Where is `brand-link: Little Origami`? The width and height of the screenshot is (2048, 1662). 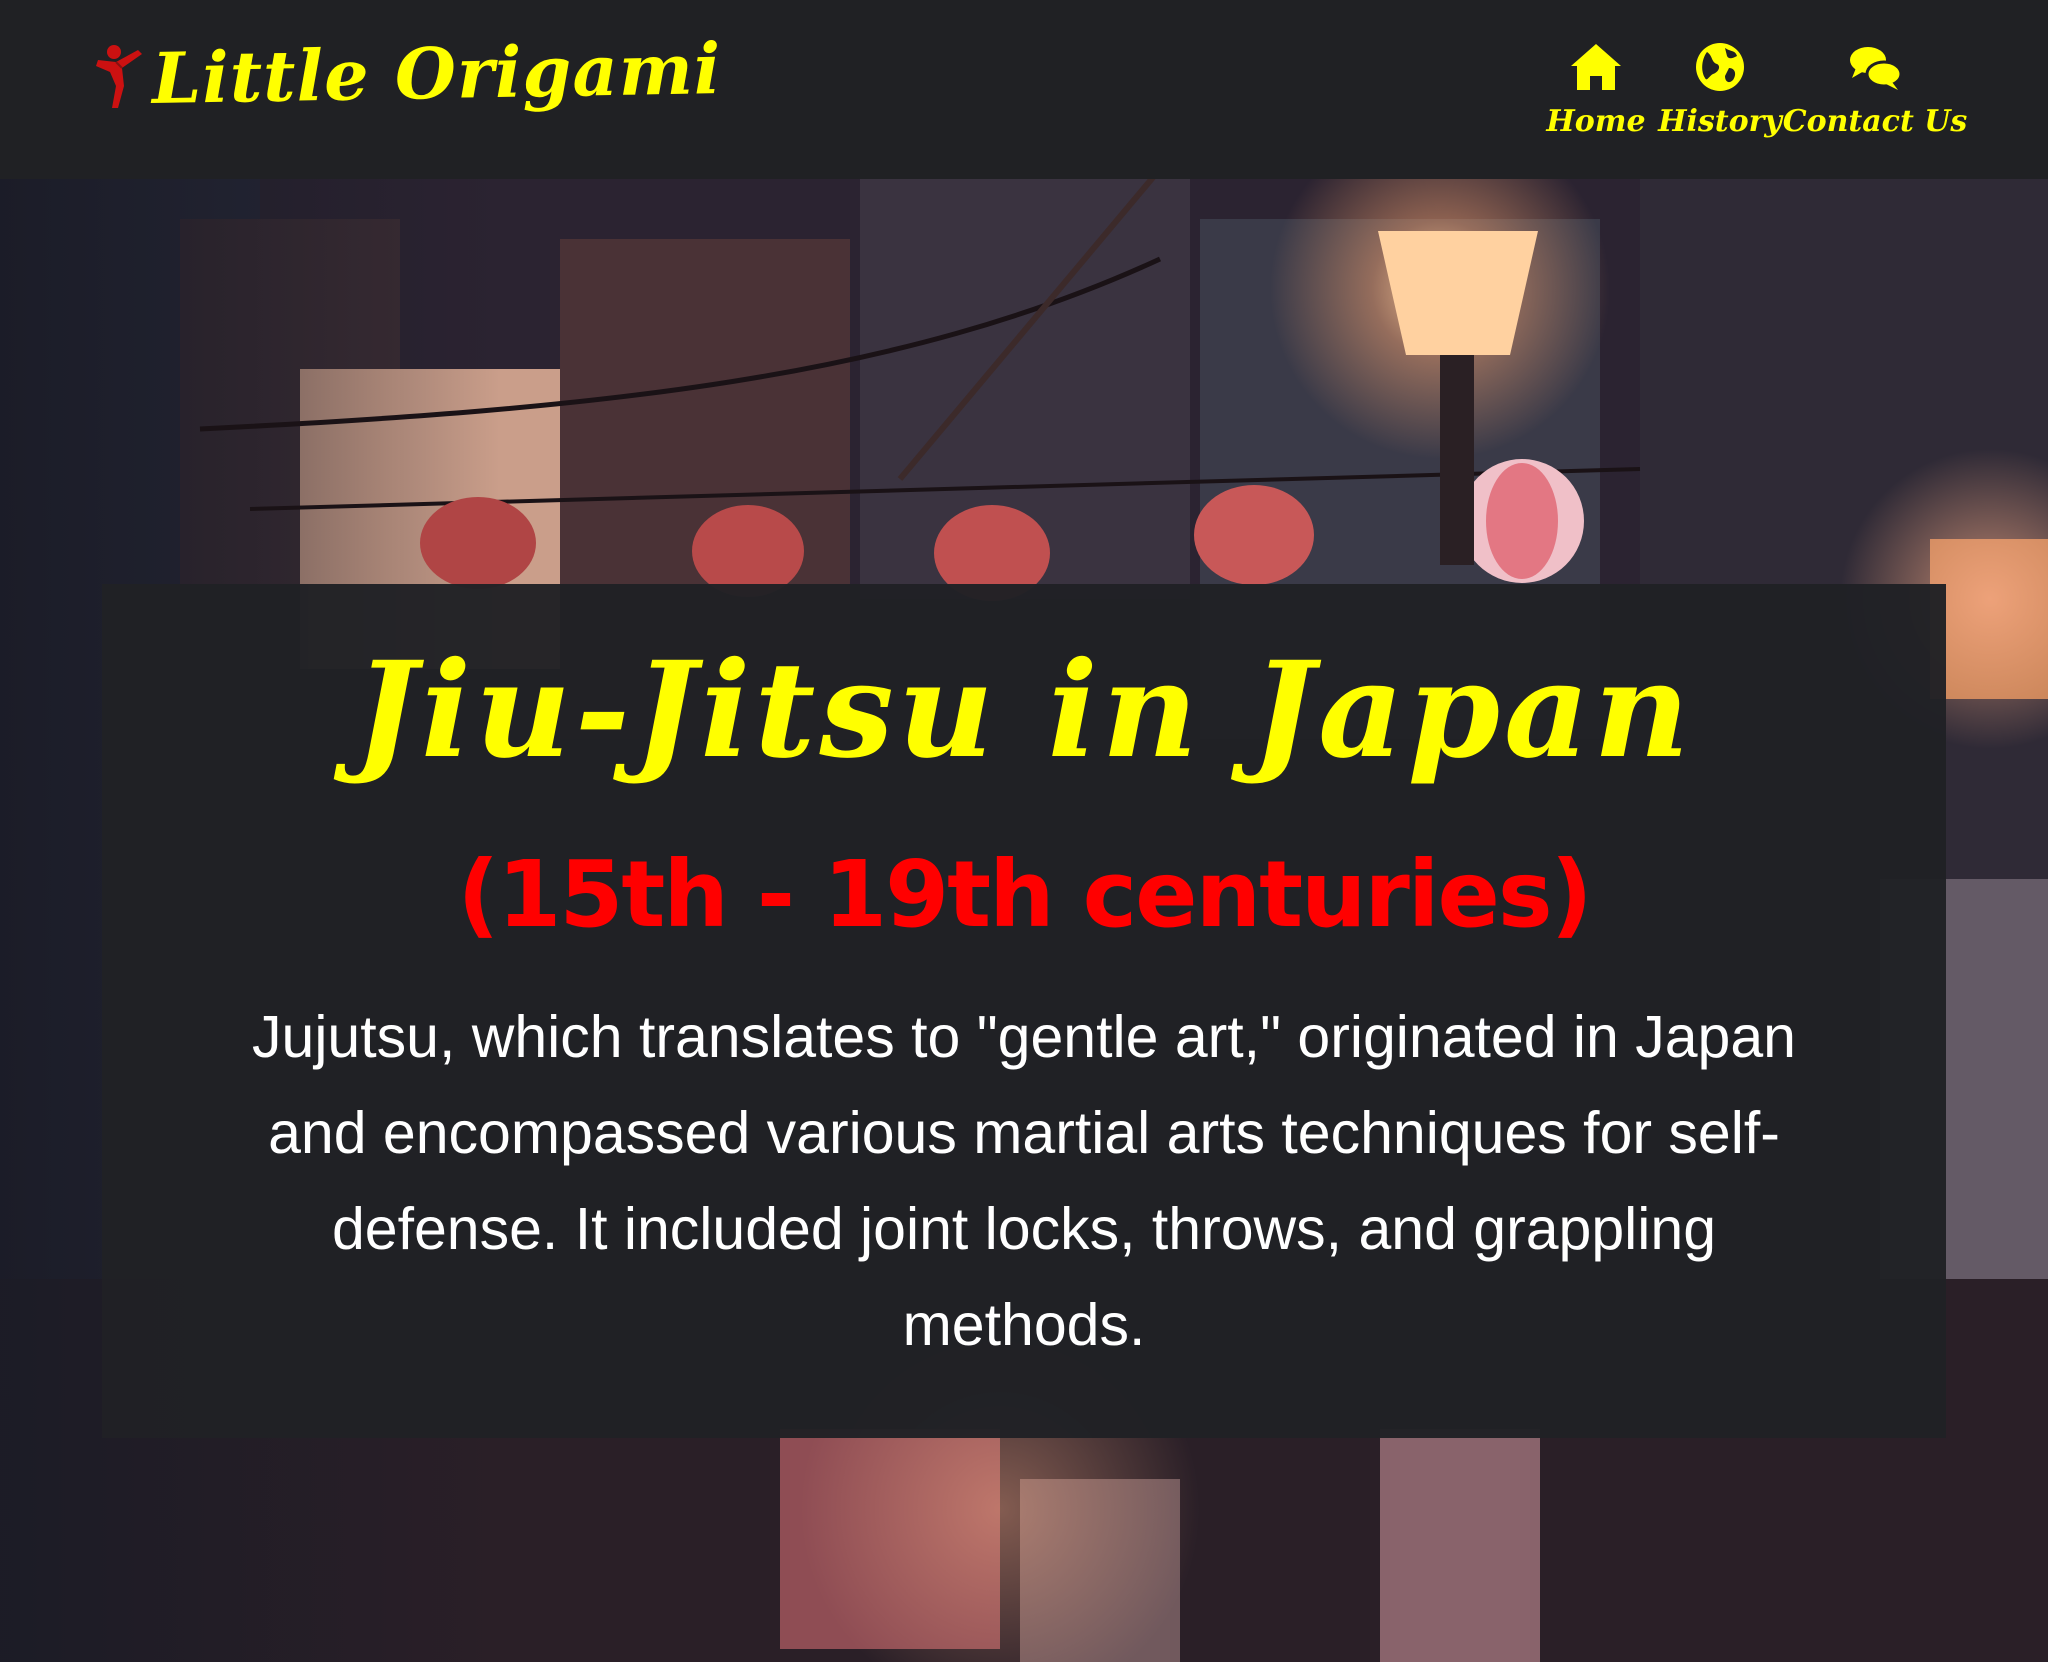 brand-link: Little Origami is located at coordinates (408, 73).